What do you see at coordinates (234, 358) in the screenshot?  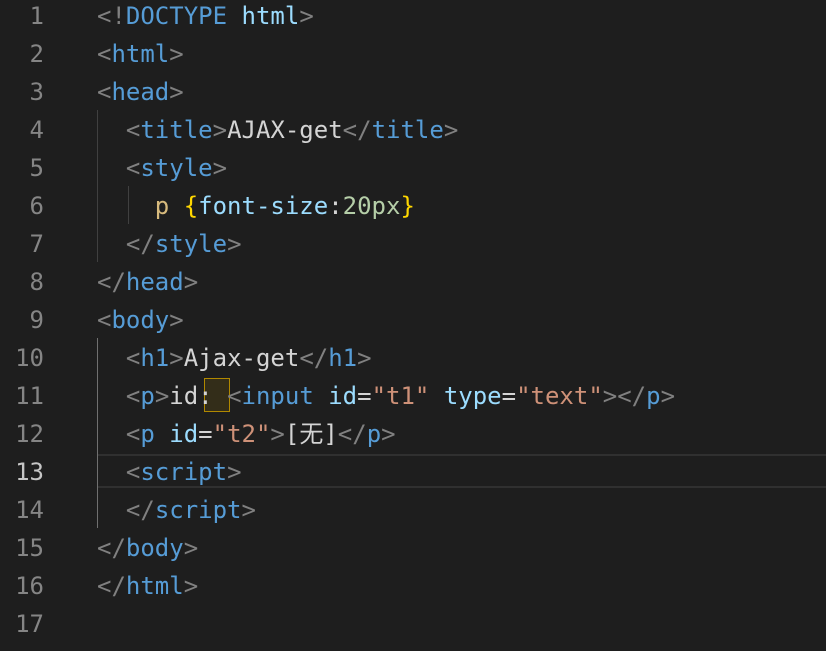 I see `code-text: <h1>Ajax-get</h1>` at bounding box center [234, 358].